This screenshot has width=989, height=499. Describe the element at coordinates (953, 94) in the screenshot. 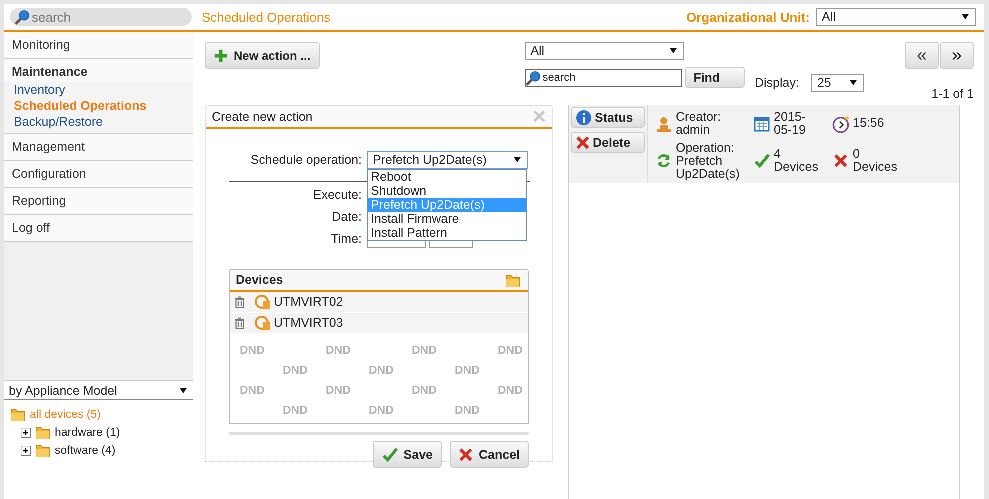

I see `page-range: 1-1 of 1` at that location.